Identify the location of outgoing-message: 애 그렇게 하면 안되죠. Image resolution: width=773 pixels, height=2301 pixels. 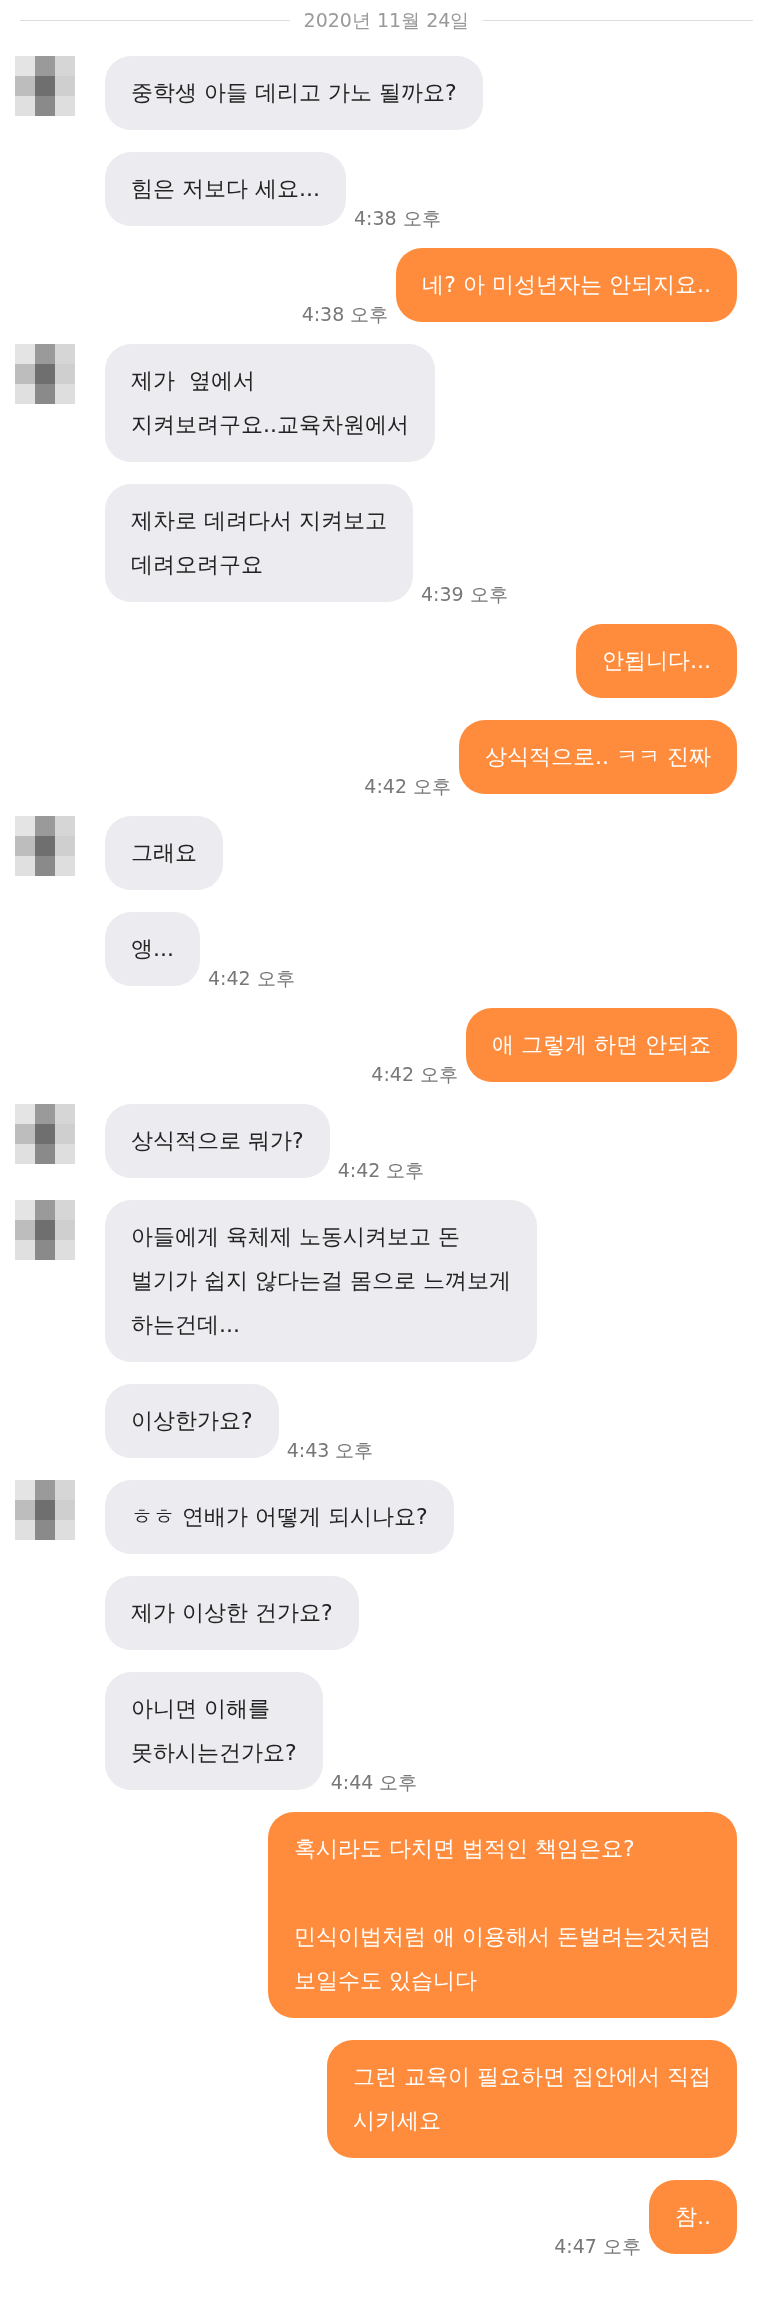
(601, 1045).